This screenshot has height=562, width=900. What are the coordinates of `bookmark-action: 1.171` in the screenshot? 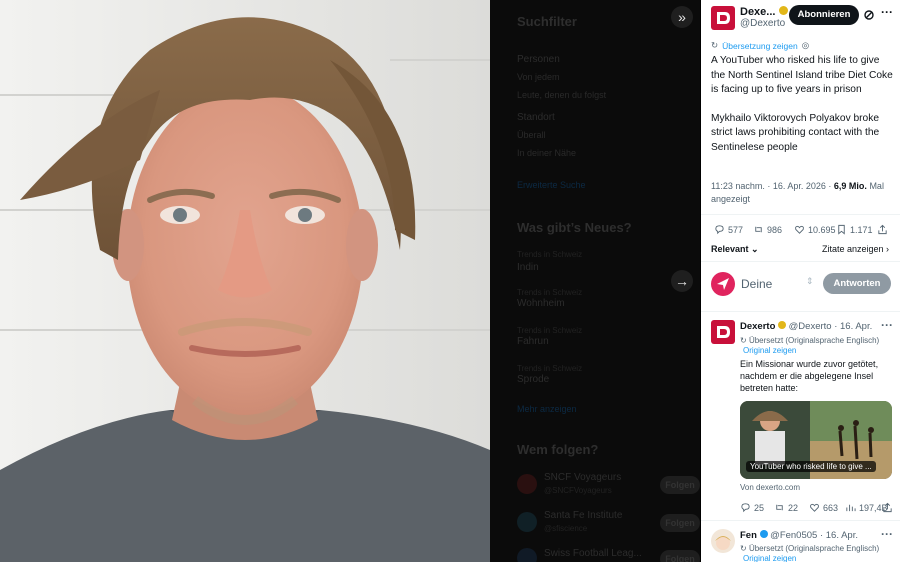 It's located at (854, 229).